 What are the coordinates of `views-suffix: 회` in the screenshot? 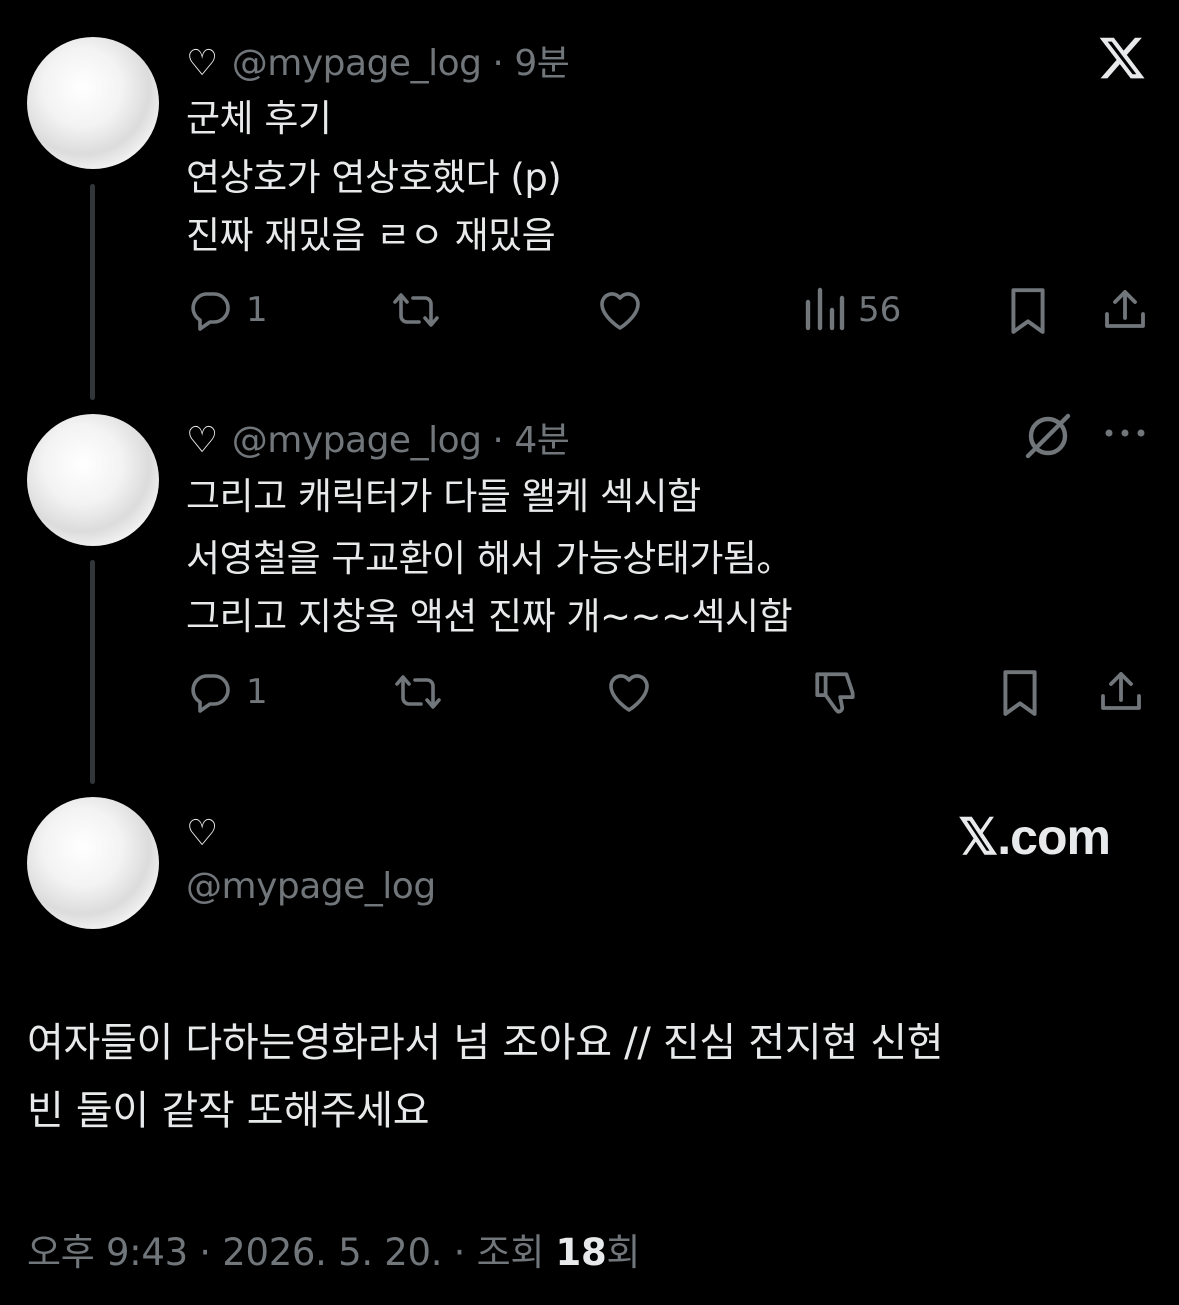 It's located at (623, 1252).